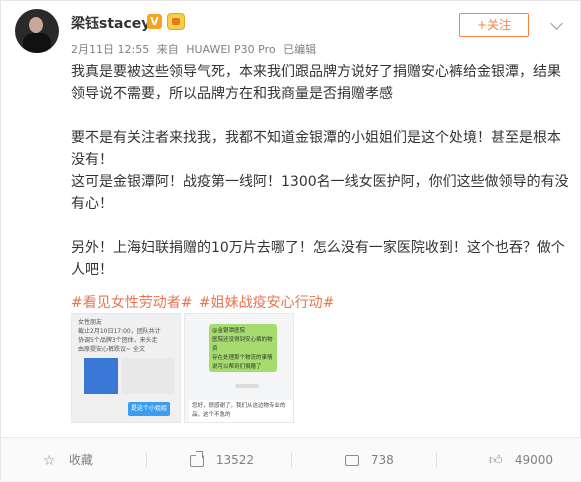 The width and height of the screenshot is (581, 482). I want to click on thumb2-reply-line: 您好，很感谢了，我们从这边物专业的, so click(239, 406).